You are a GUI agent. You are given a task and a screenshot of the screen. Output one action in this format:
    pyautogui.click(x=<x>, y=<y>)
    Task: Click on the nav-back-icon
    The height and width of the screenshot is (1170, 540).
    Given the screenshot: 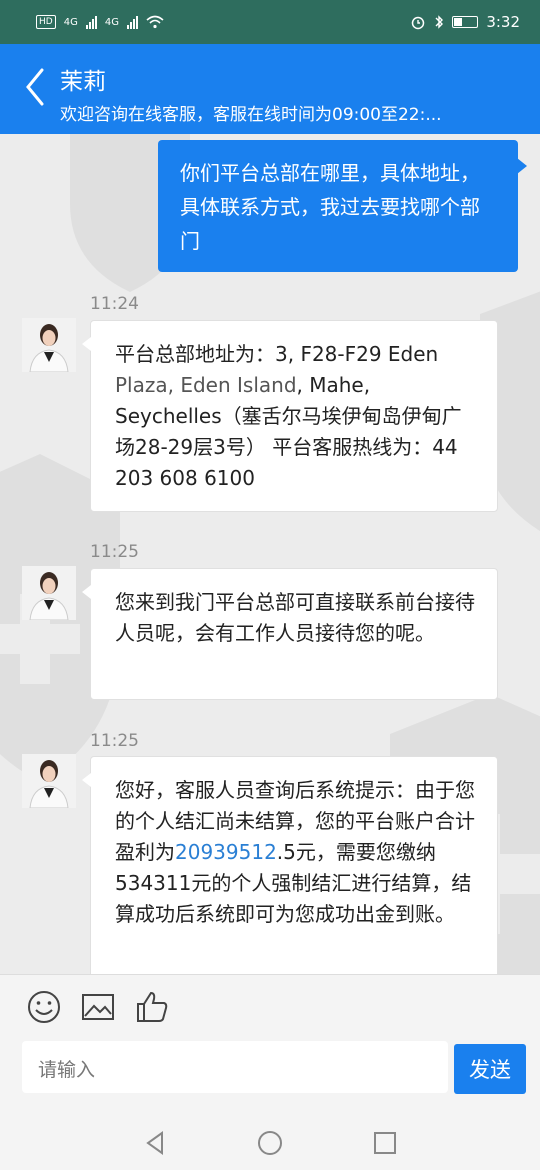 What is the action you would take?
    pyautogui.click(x=155, y=1143)
    